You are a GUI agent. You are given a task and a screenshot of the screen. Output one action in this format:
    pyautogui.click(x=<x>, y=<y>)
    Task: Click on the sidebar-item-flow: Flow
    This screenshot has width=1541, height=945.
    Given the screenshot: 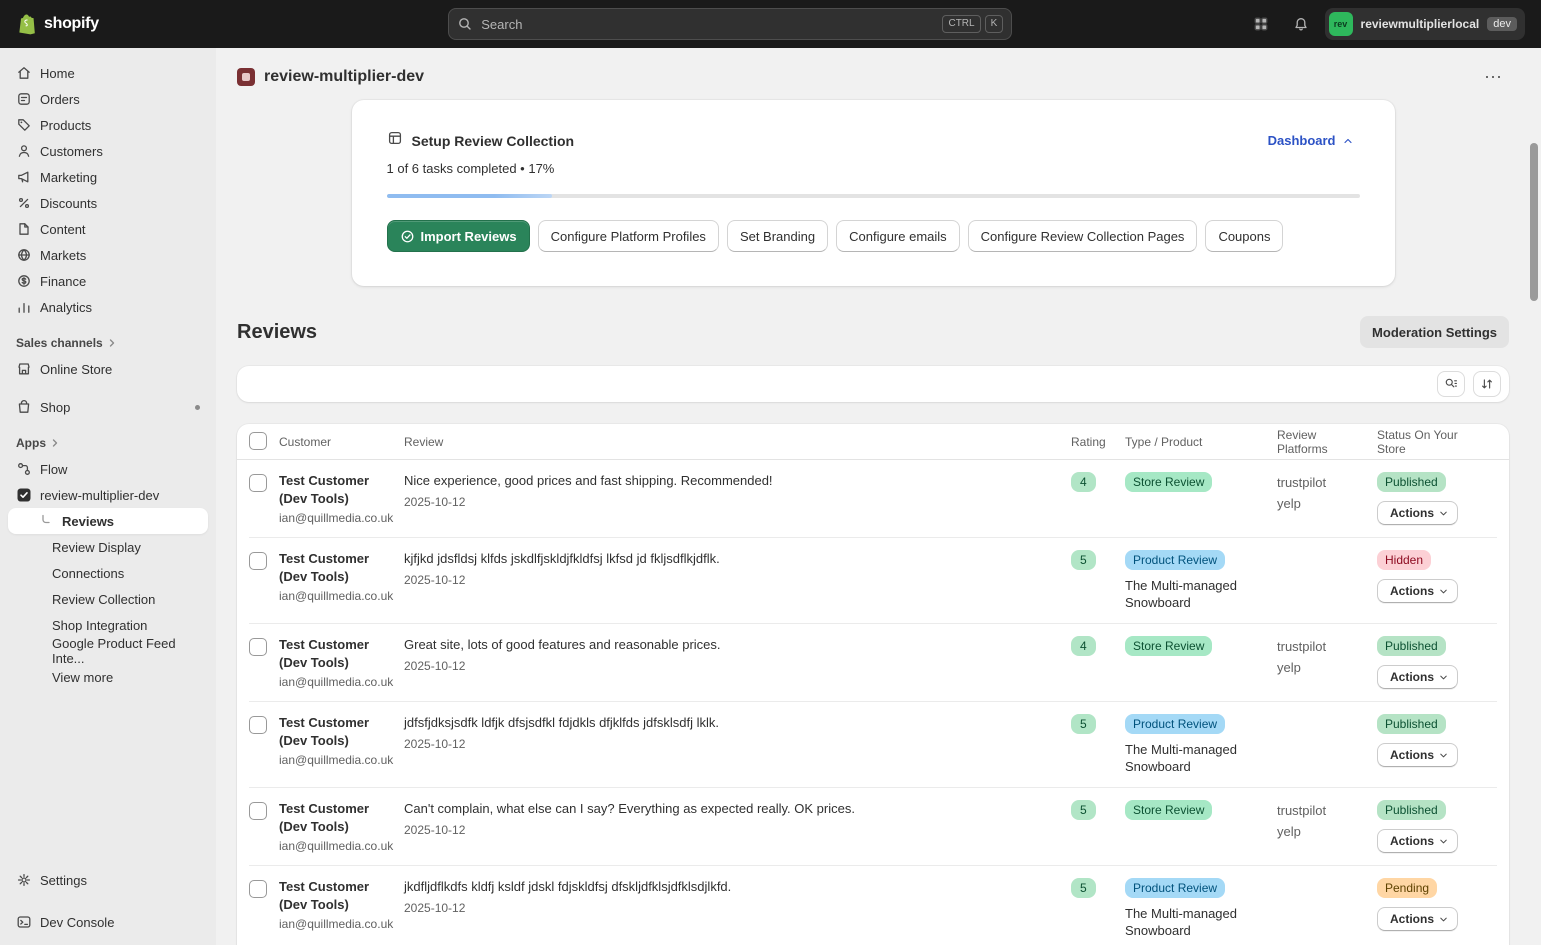 What is the action you would take?
    pyautogui.click(x=108, y=469)
    